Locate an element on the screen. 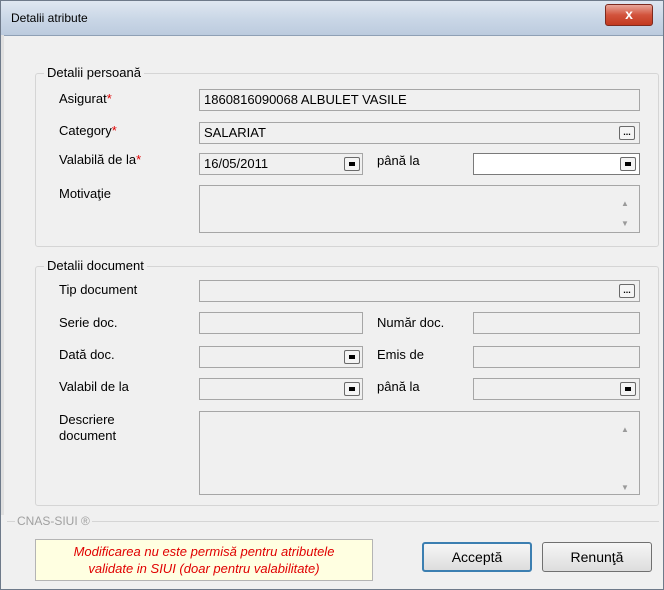 Image resolution: width=664 pixels, height=590 pixels. category-label: Category* is located at coordinates (88, 130).